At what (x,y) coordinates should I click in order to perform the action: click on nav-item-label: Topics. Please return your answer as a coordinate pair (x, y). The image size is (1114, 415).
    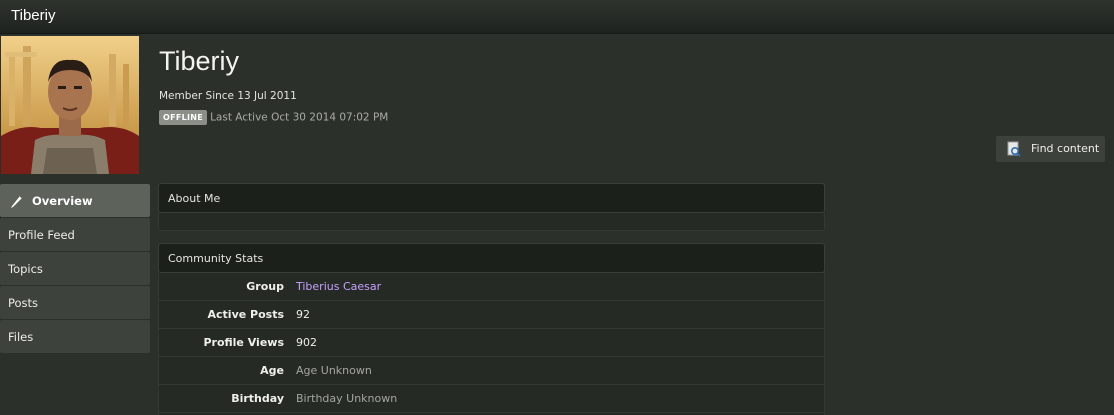
    Looking at the image, I should click on (25, 269).